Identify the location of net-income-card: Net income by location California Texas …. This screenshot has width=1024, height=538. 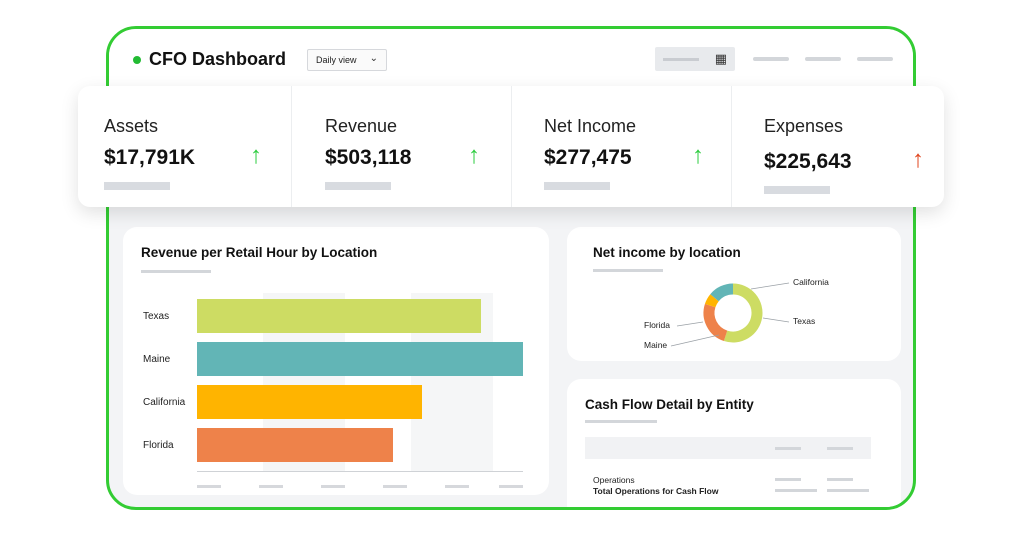
(734, 294).